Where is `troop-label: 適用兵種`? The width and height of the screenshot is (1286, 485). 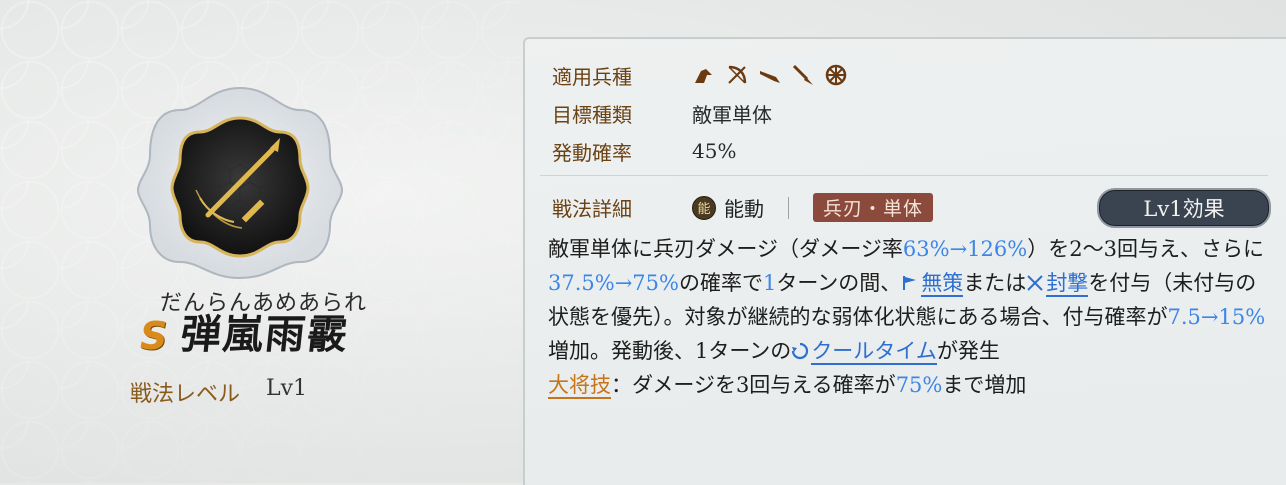
troop-label: 適用兵種 is located at coordinates (592, 76).